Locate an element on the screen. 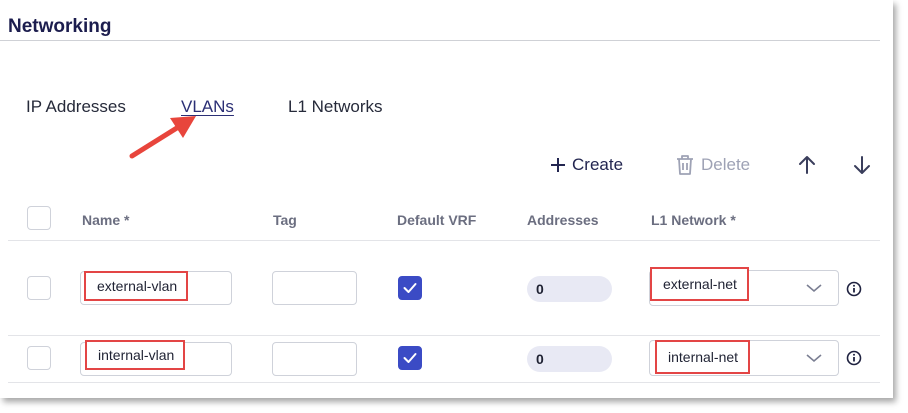  move-up-button is located at coordinates (807, 165).